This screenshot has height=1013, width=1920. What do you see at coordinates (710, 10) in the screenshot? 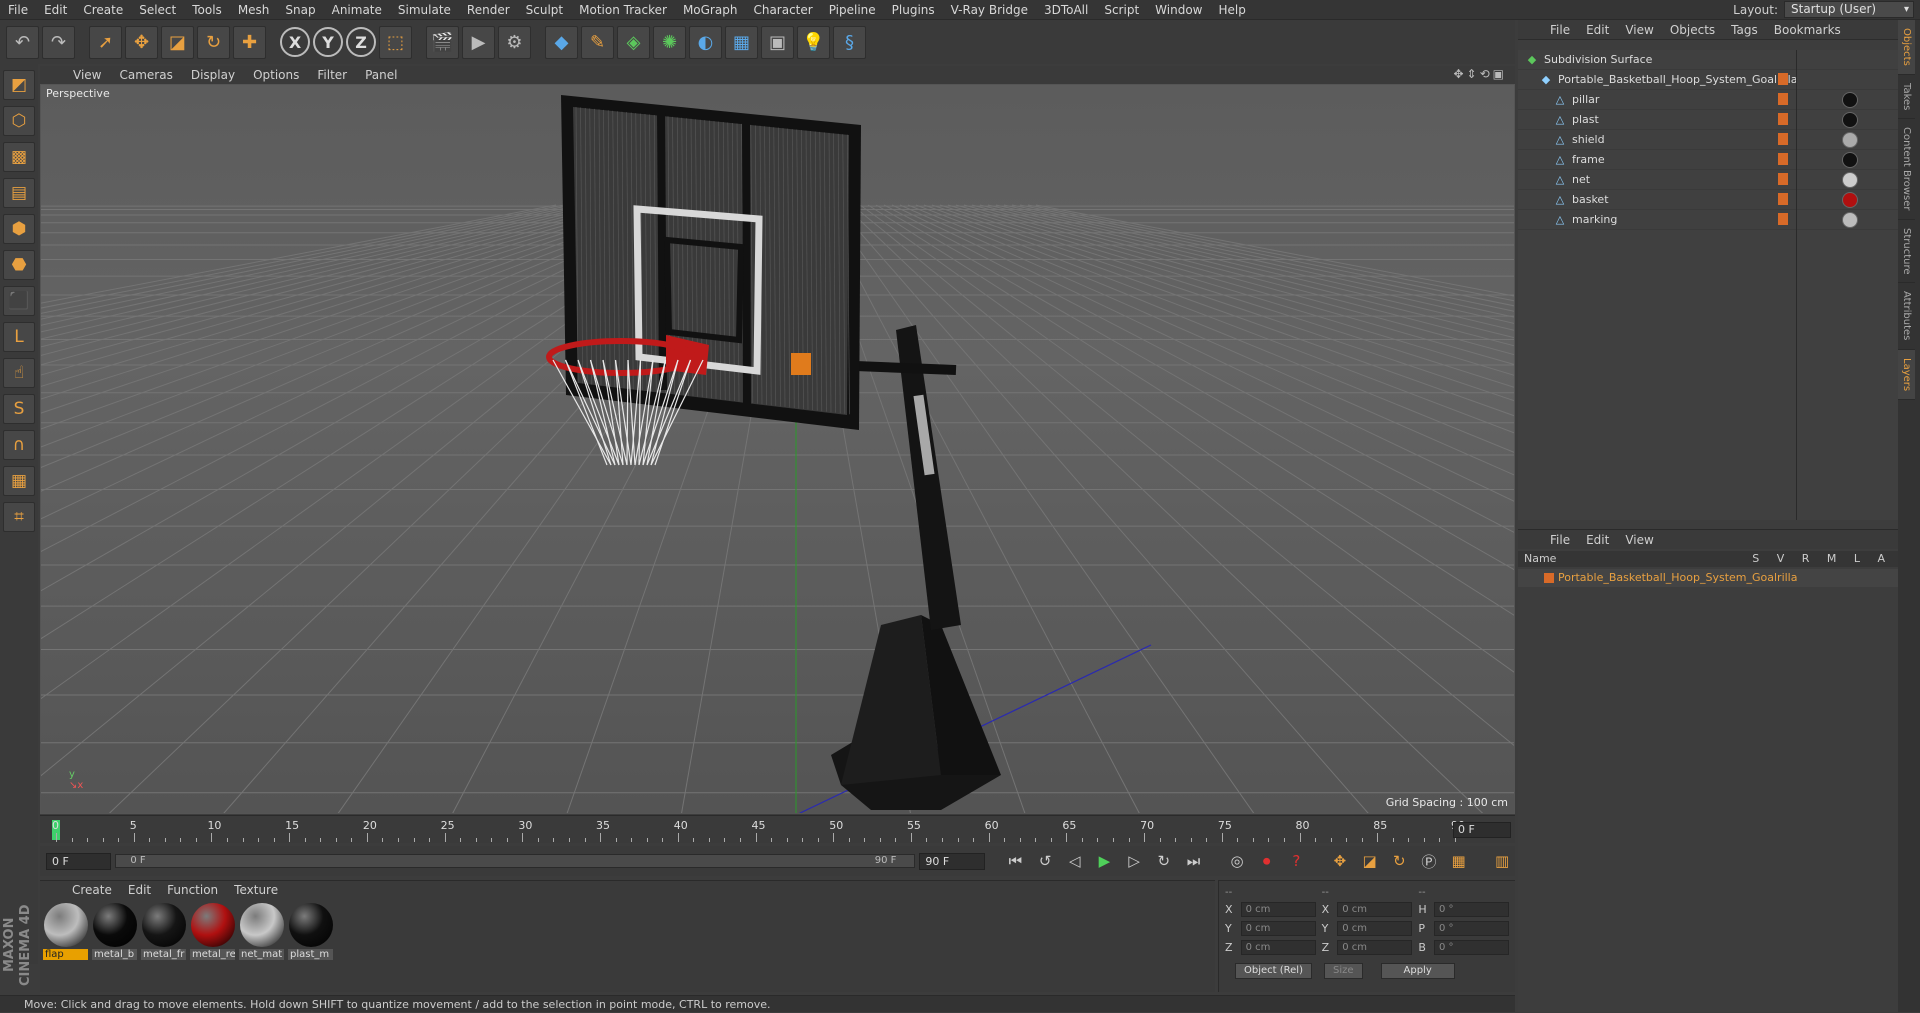
I see `menu-item-mograph: MoGraph` at bounding box center [710, 10].